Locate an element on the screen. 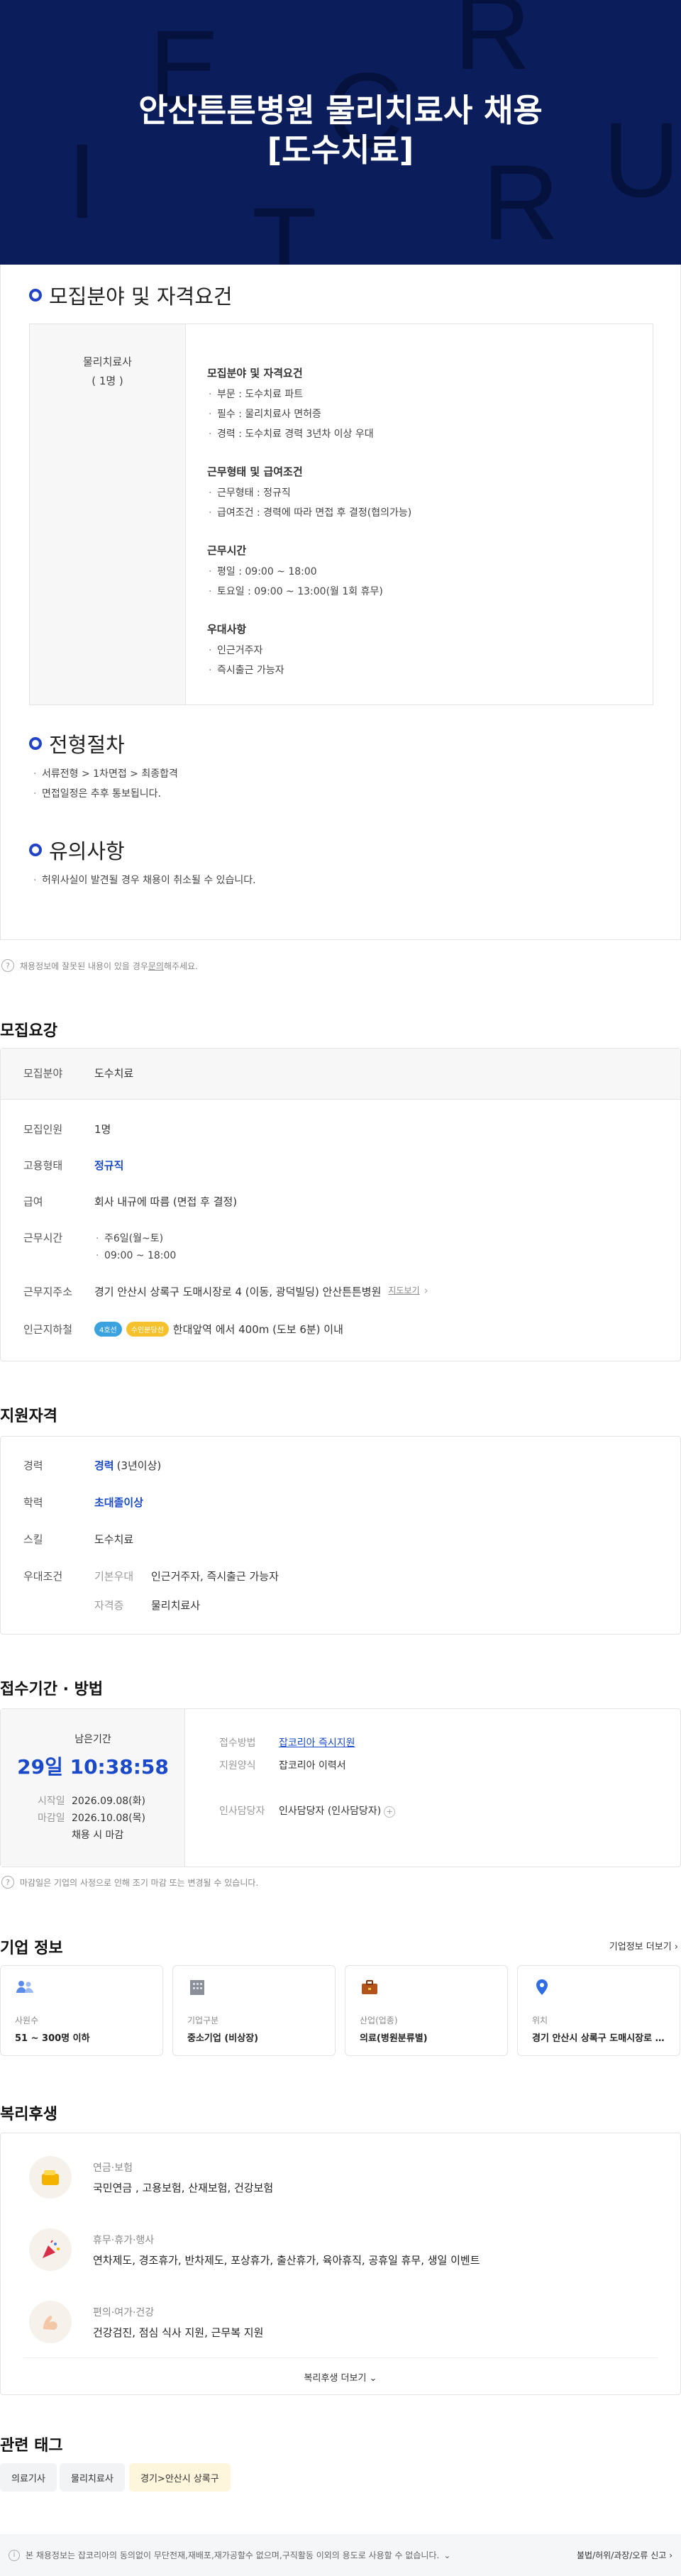  company-card-employees: 사원수 51 ~ 300명 이하 is located at coordinates (81, 2010).